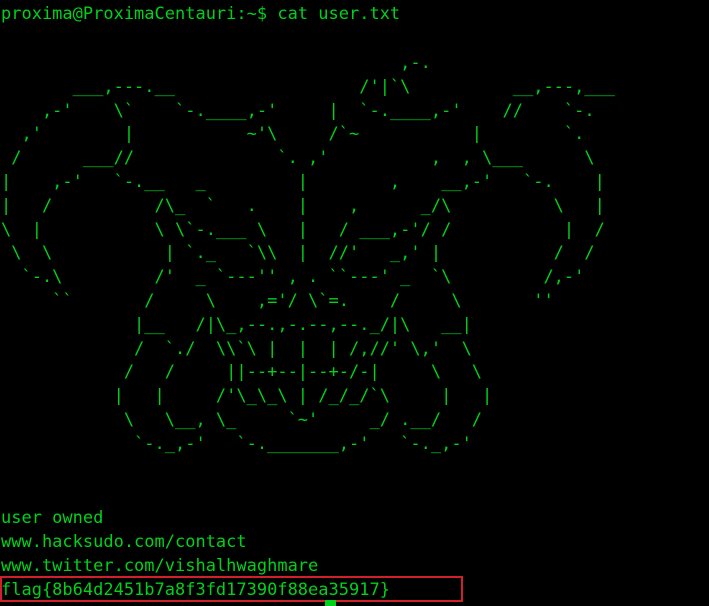  What do you see at coordinates (330, 603) in the screenshot?
I see `terminal-cursor` at bounding box center [330, 603].